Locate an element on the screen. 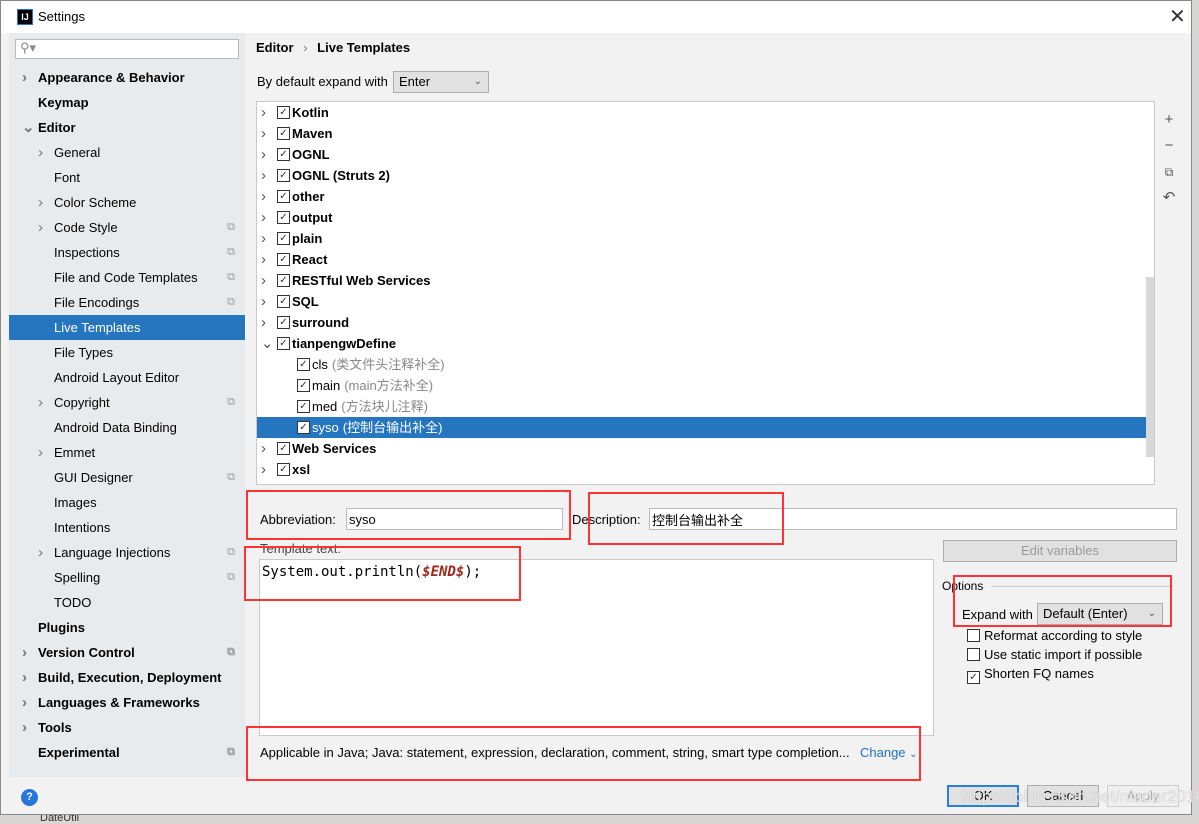  sidebar-item: › Build, Execution, Deployment is located at coordinates (127, 677).